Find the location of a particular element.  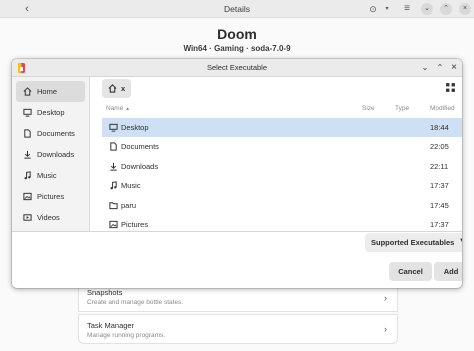

file-name: Documents is located at coordinates (140, 147).